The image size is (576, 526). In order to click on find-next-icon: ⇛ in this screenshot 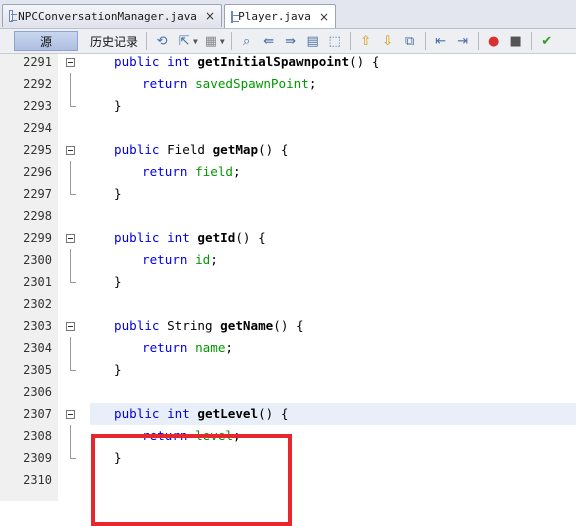, I will do `click(291, 41)`.